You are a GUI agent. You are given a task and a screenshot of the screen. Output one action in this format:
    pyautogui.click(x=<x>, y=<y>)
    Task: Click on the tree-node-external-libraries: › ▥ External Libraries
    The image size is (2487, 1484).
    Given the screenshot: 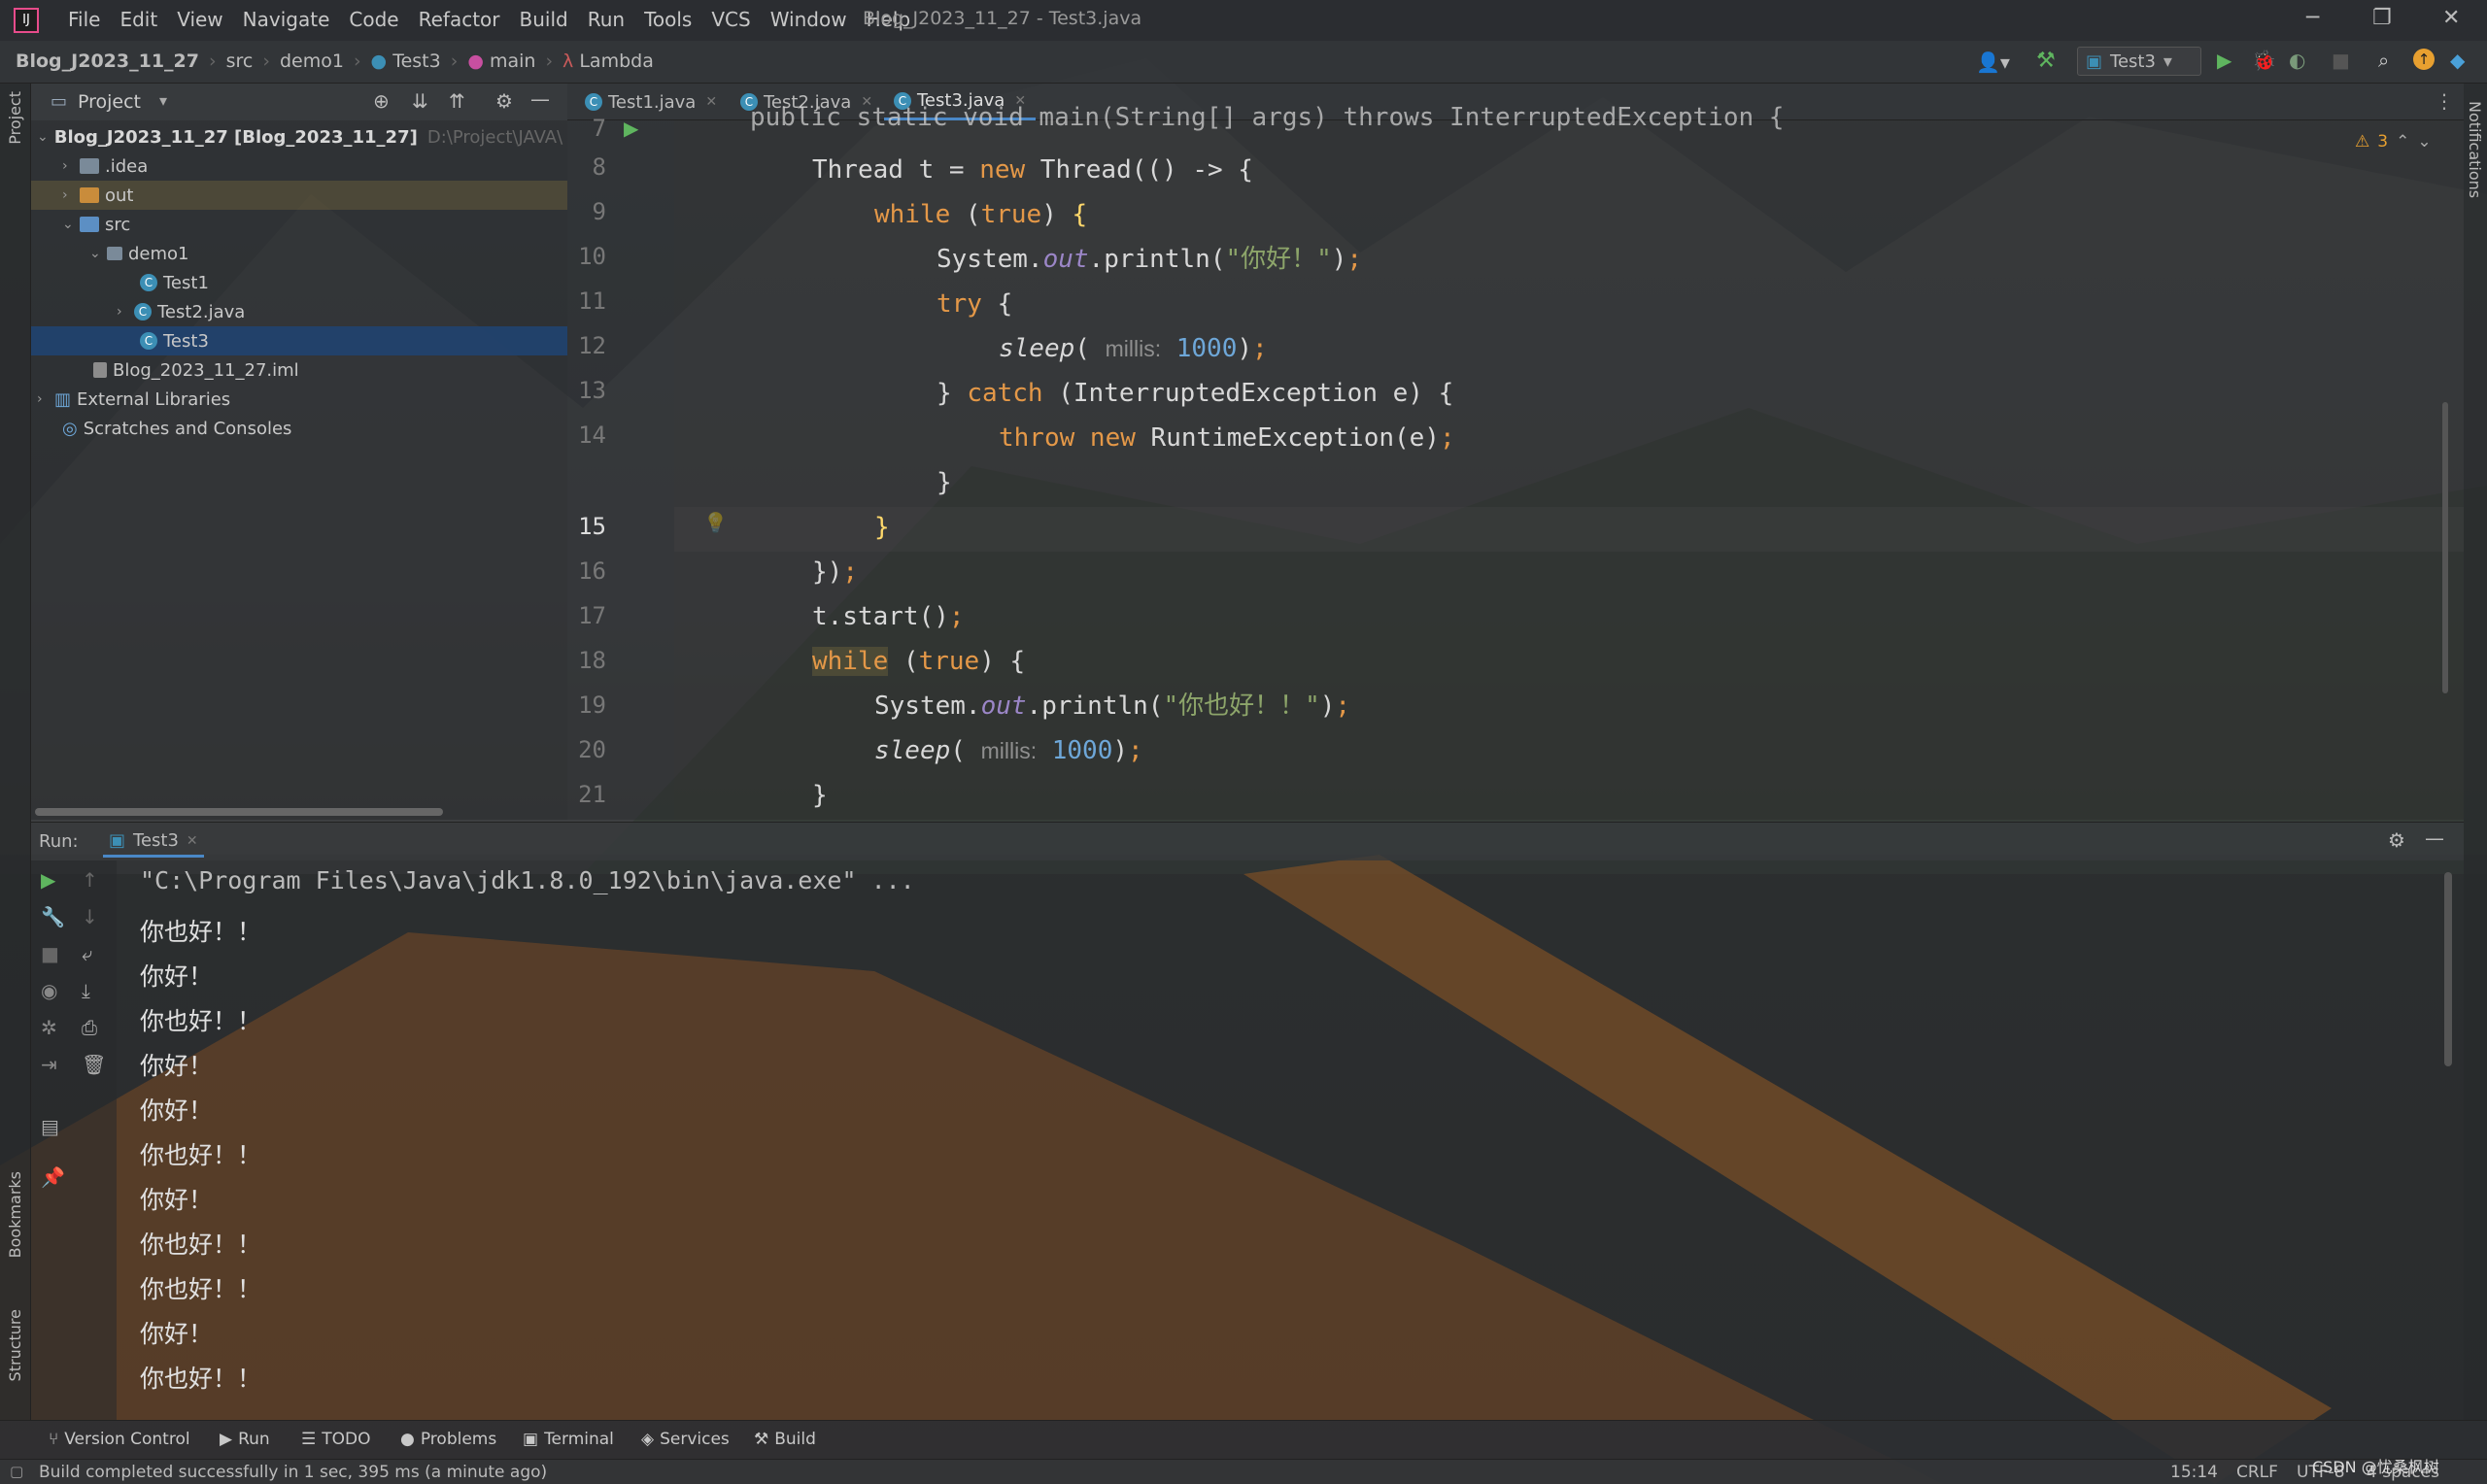 What is the action you would take?
    pyautogui.click(x=133, y=399)
    